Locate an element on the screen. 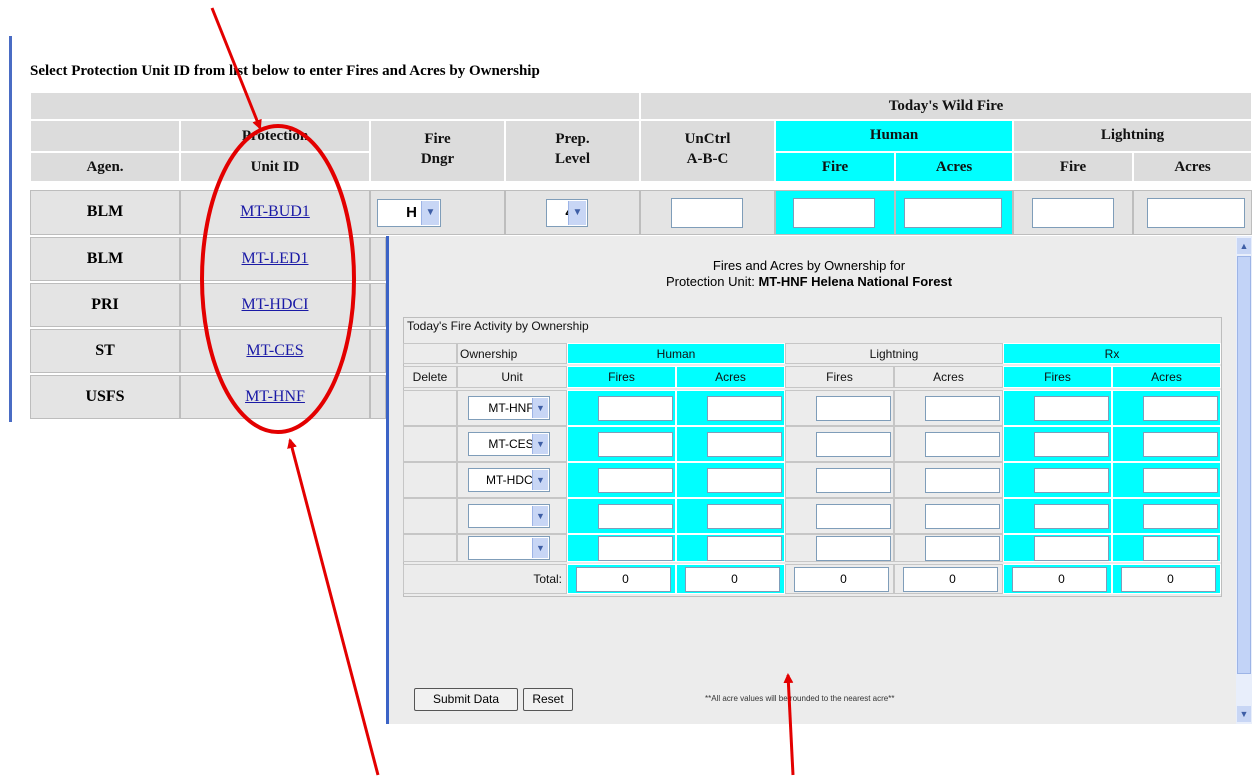 This screenshot has width=1252, height=777. highlight-ellipse is located at coordinates (278, 279).